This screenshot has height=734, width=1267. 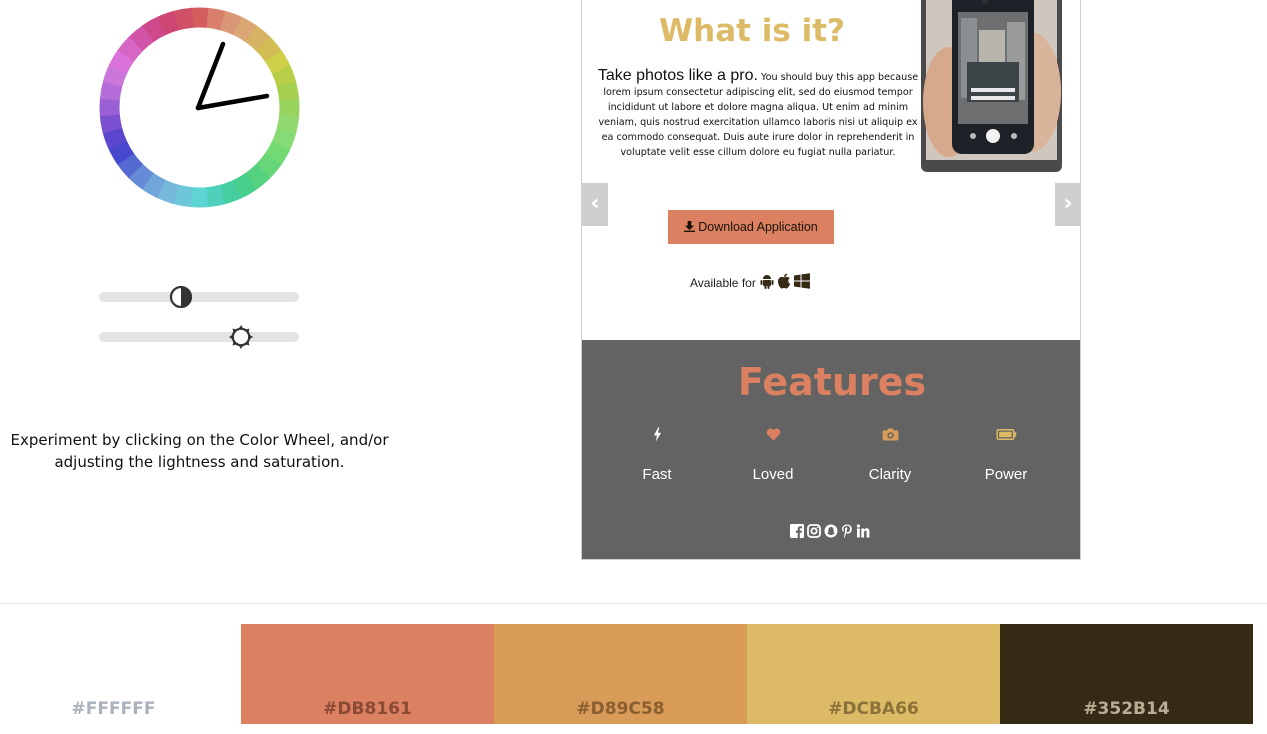 What do you see at coordinates (657, 474) in the screenshot?
I see `feature-label: Fast` at bounding box center [657, 474].